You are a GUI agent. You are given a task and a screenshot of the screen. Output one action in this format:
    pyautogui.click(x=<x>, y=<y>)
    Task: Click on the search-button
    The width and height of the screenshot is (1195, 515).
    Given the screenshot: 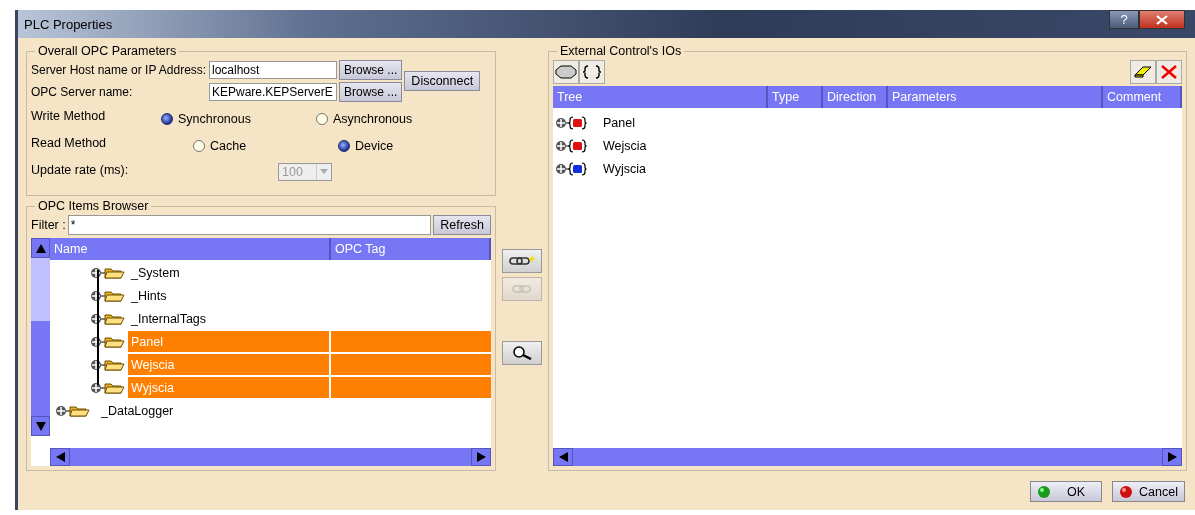 What is the action you would take?
    pyautogui.click(x=522, y=353)
    